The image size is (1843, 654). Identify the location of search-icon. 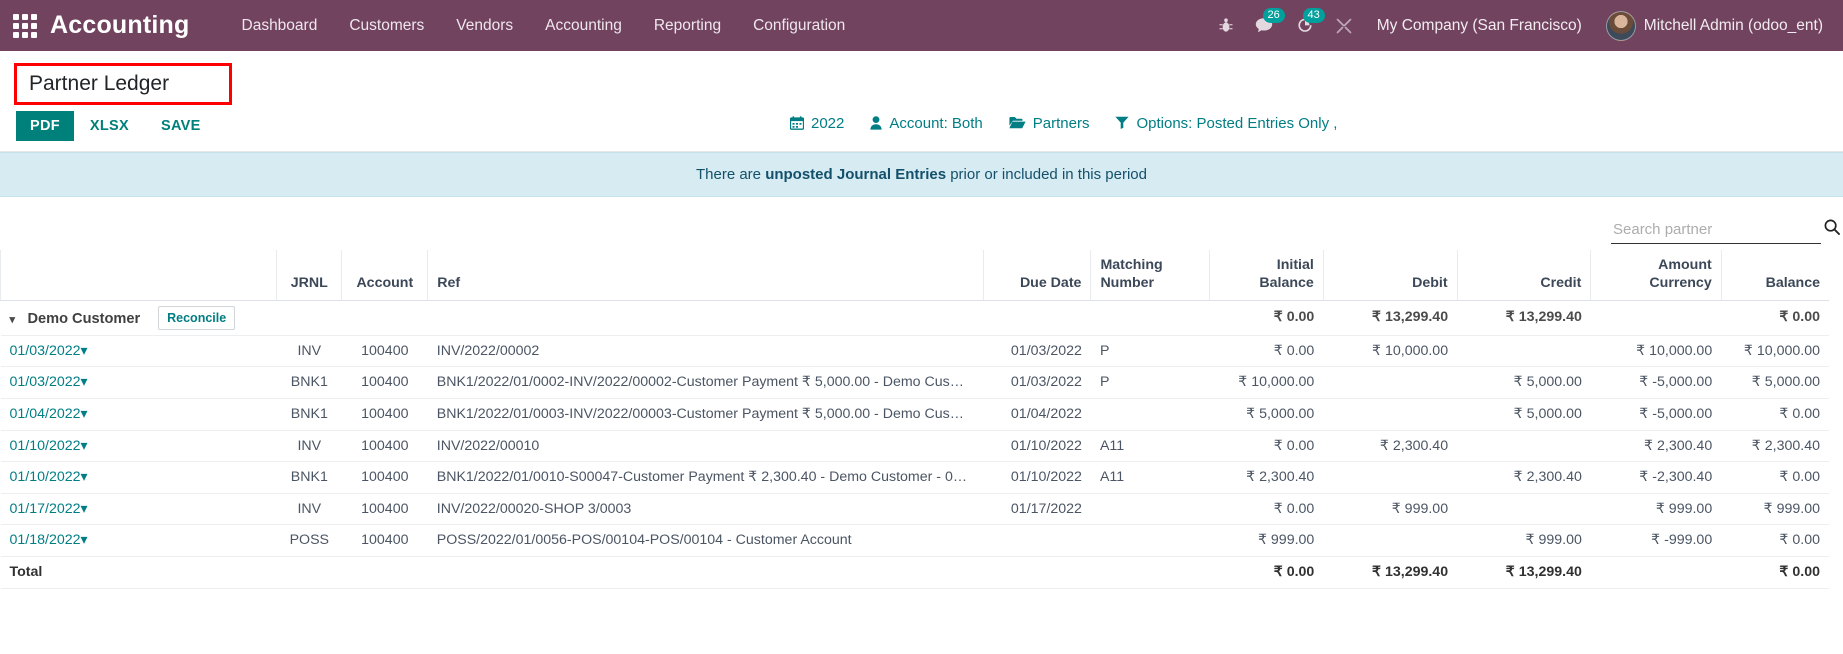
(1832, 229).